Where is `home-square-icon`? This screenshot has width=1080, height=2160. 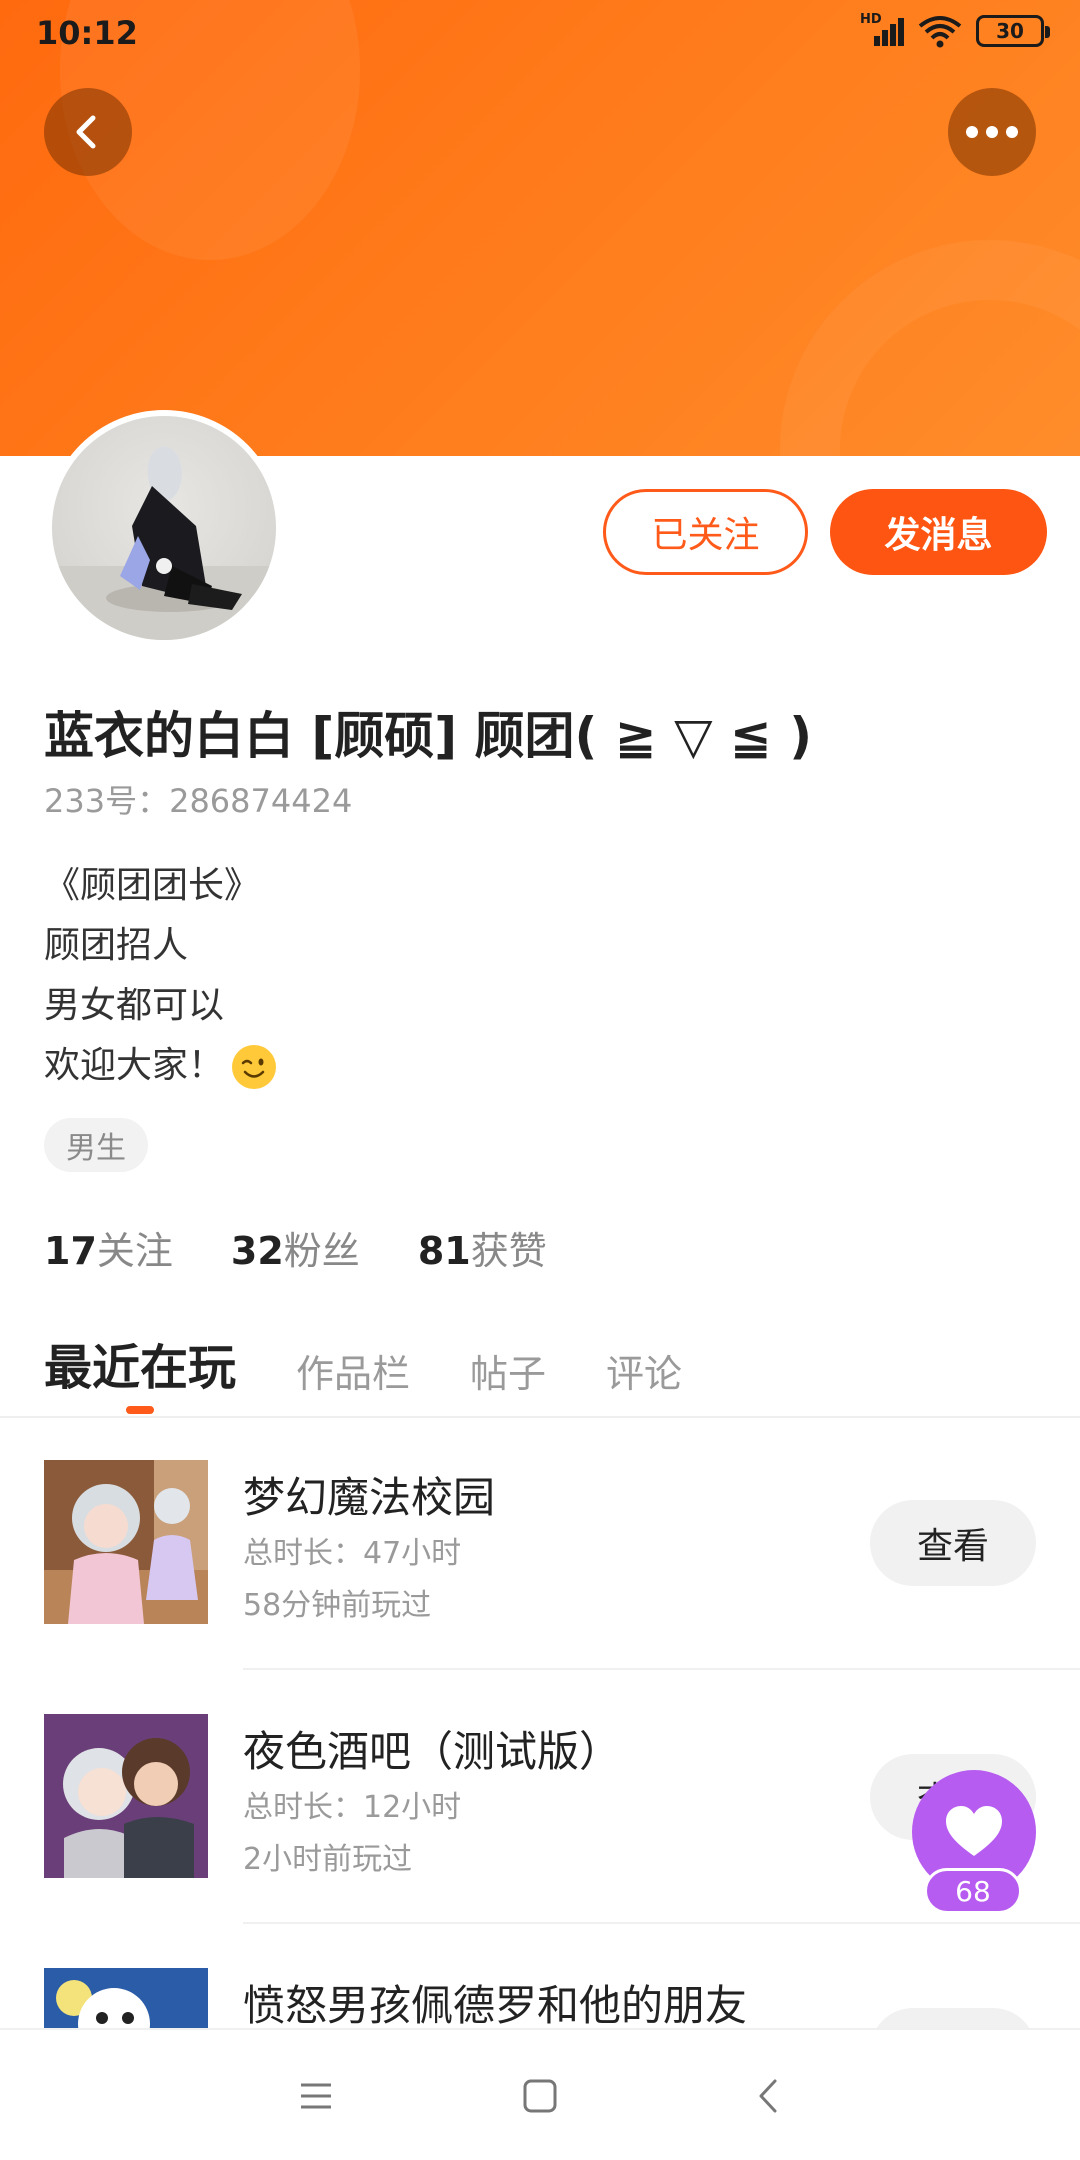
home-square-icon is located at coordinates (540, 2096).